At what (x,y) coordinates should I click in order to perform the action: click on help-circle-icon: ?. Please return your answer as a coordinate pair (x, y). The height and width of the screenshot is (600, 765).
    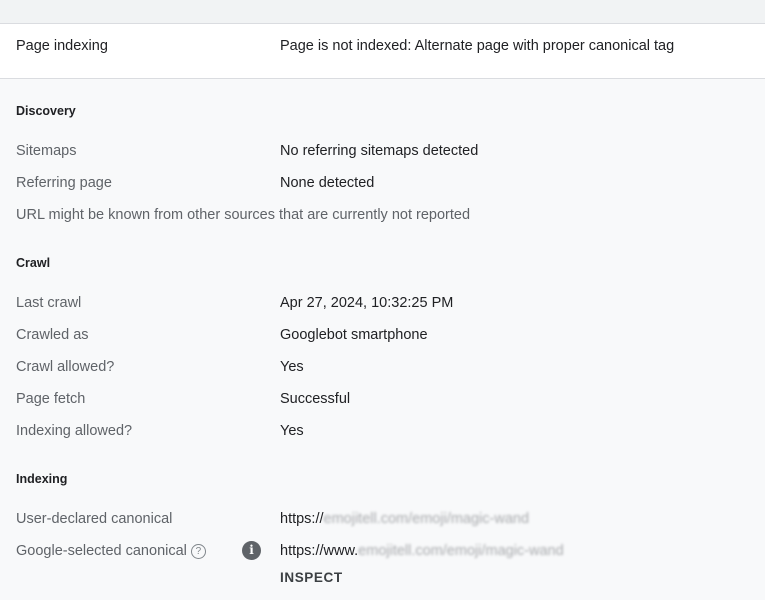
    Looking at the image, I should click on (198, 551).